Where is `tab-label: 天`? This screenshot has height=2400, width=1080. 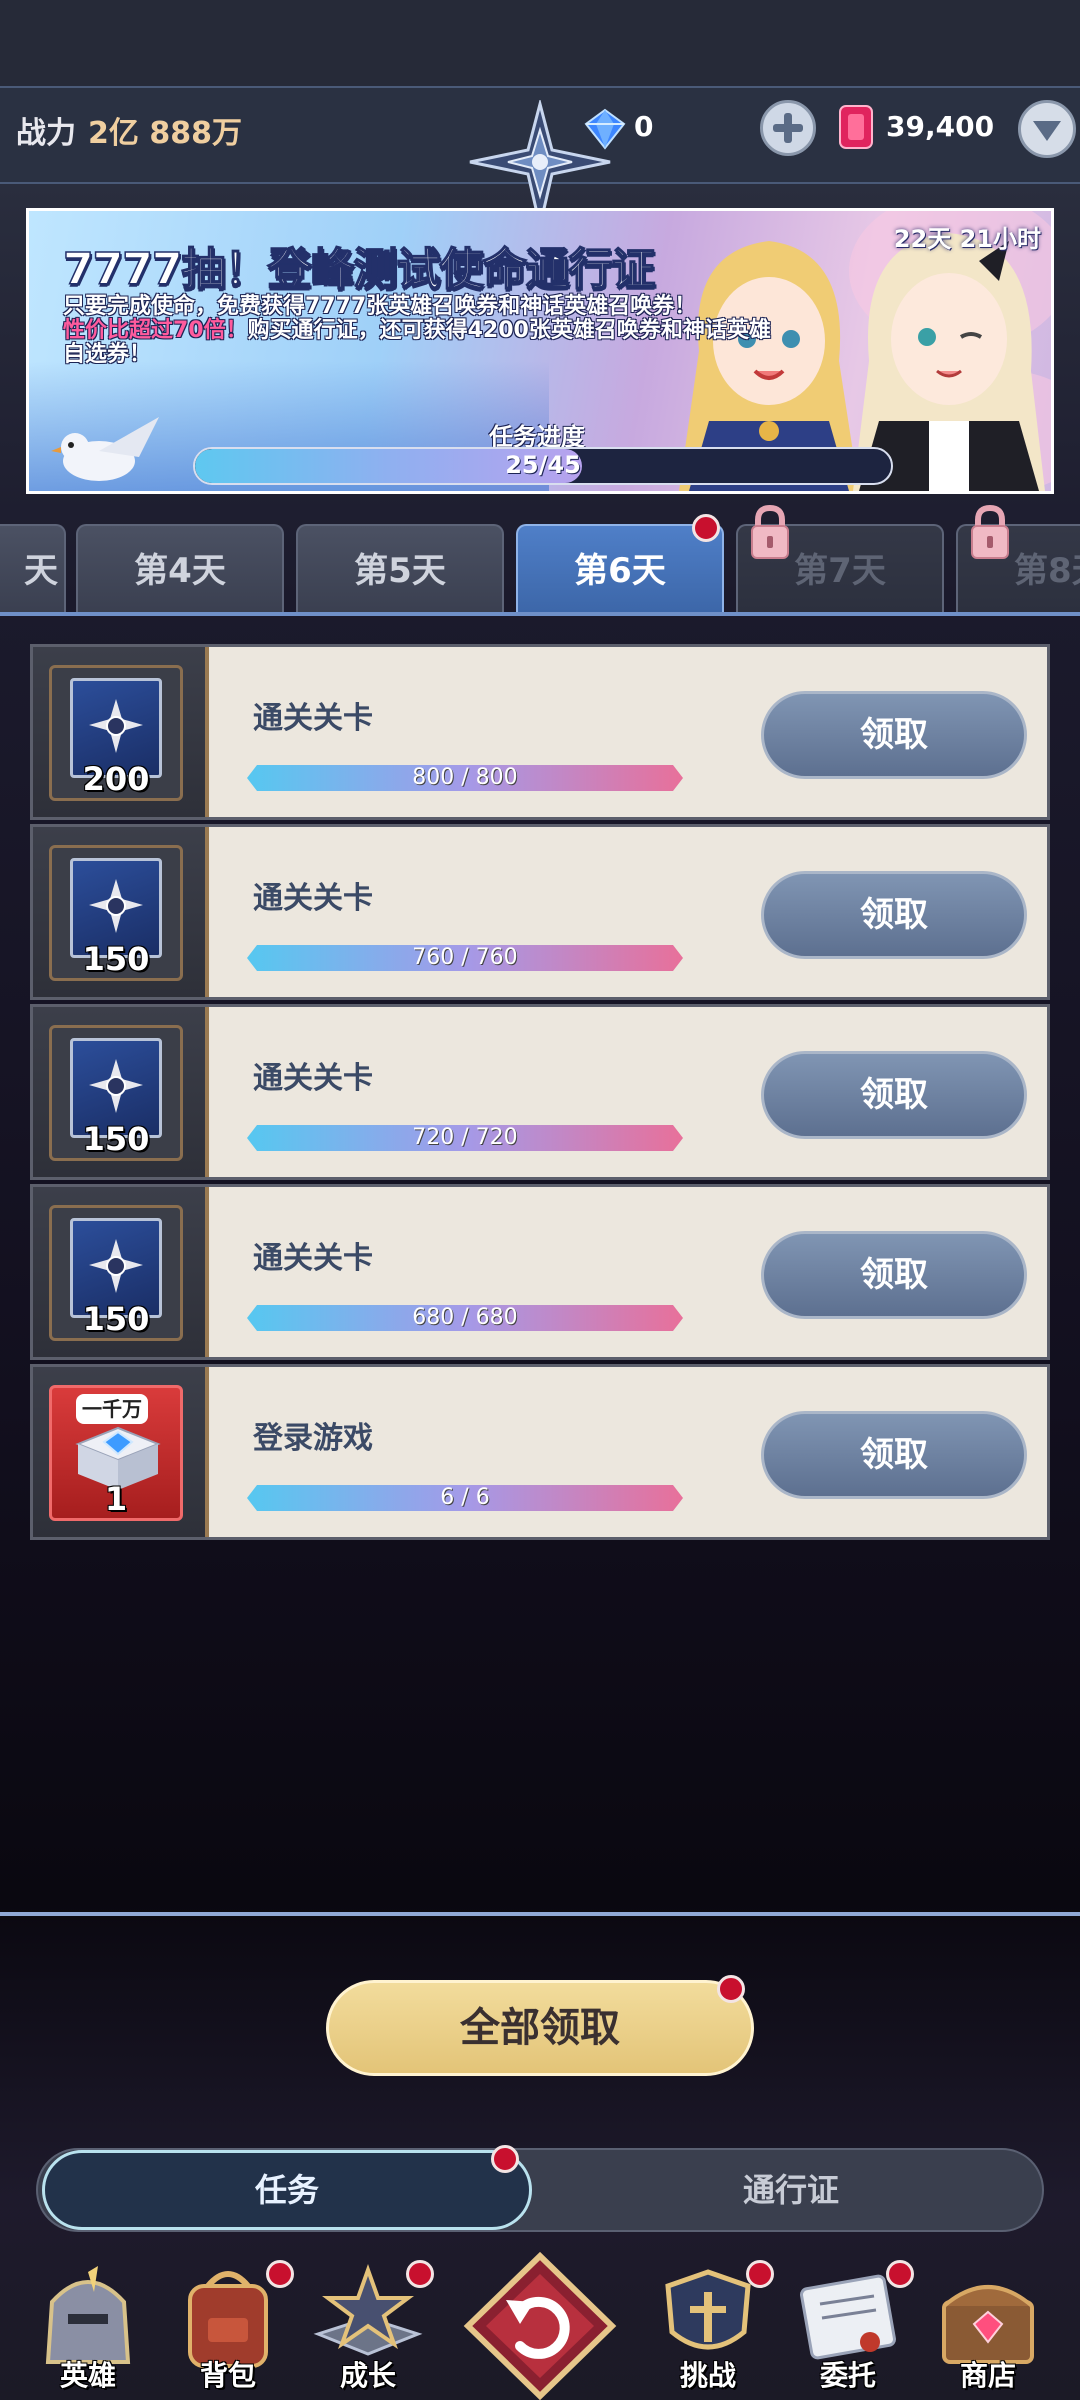
tab-label: 天 is located at coordinates (41, 571).